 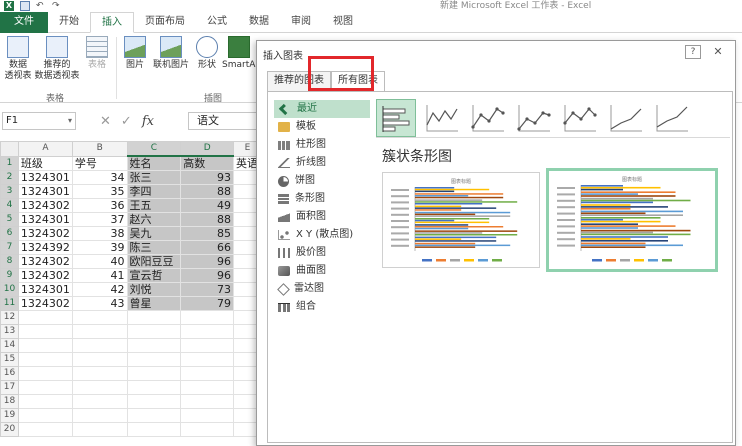 What do you see at coordinates (154, 233) in the screenshot?
I see `table-cell: 吴九` at bounding box center [154, 233].